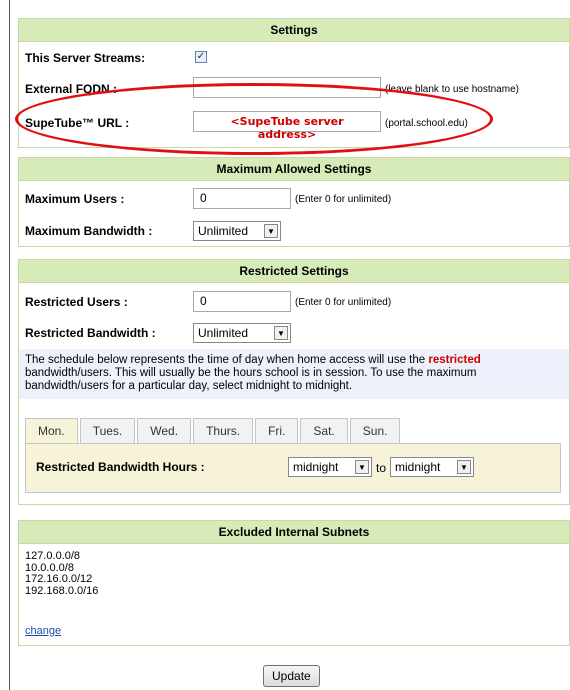 Image resolution: width=570 pixels, height=690 pixels. I want to click on url-hint: (portal.school.edu), so click(426, 123).